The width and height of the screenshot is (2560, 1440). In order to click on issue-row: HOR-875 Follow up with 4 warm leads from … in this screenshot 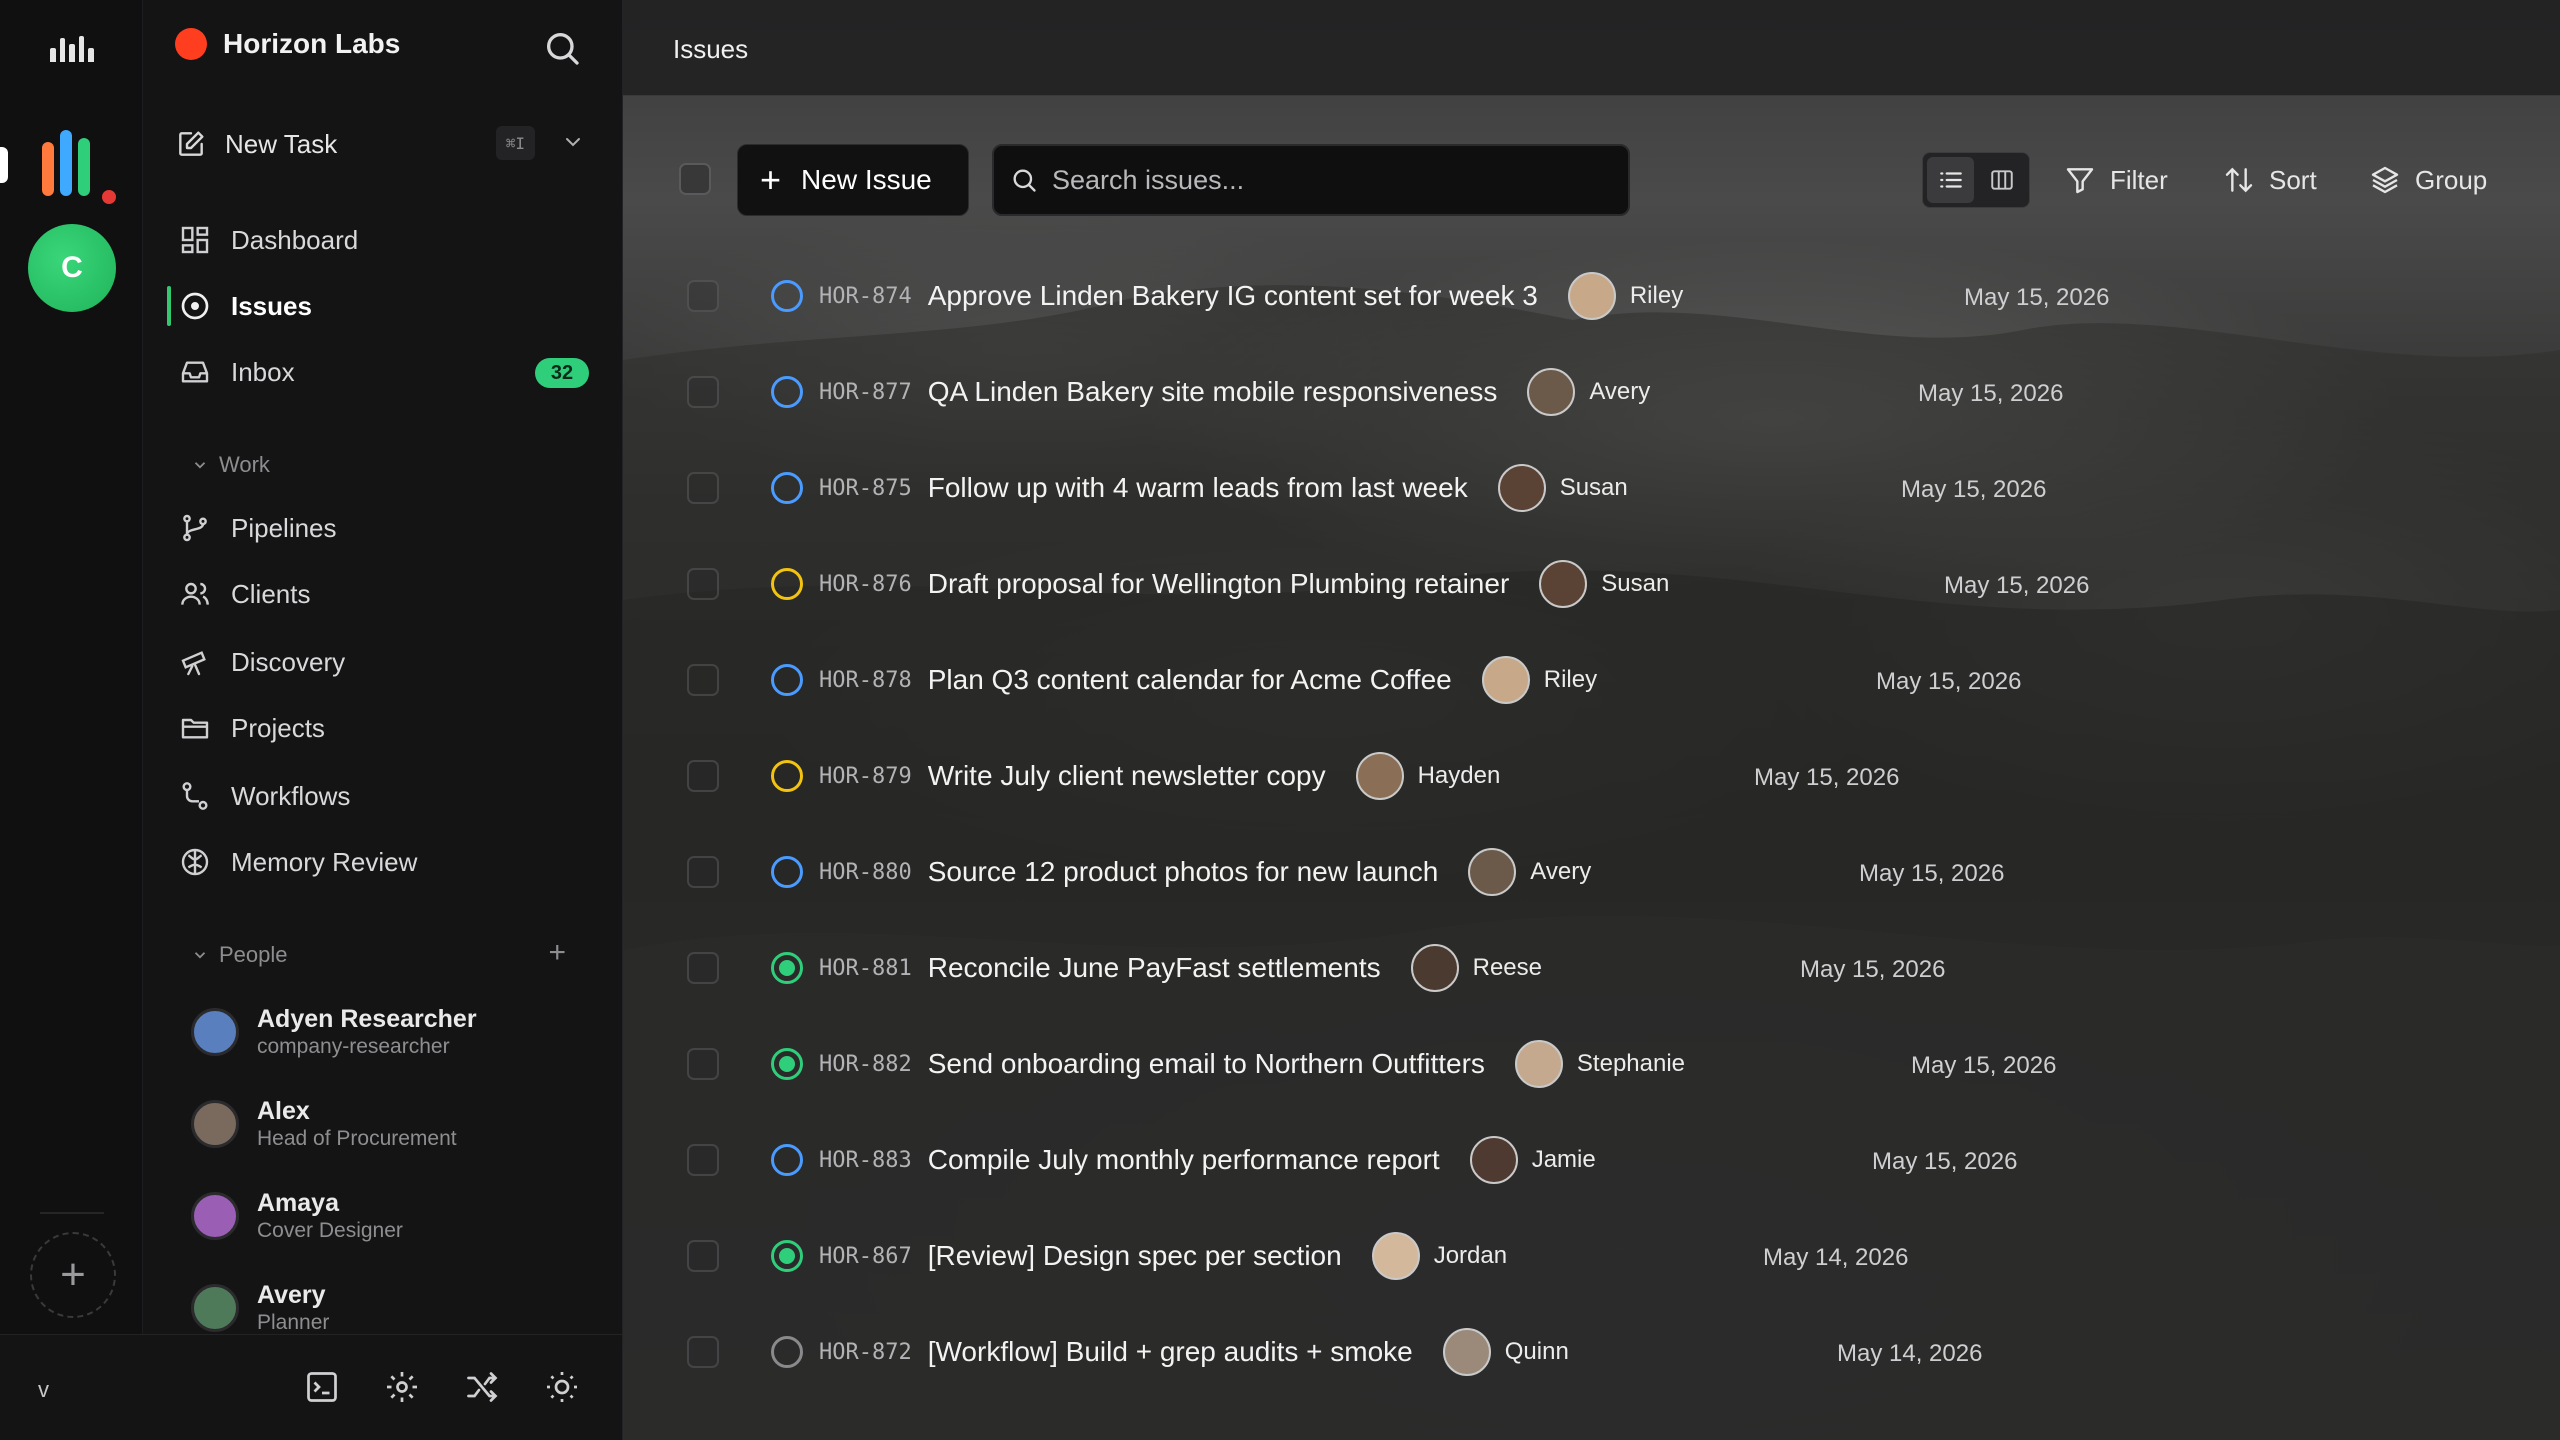, I will do `click(1591, 488)`.